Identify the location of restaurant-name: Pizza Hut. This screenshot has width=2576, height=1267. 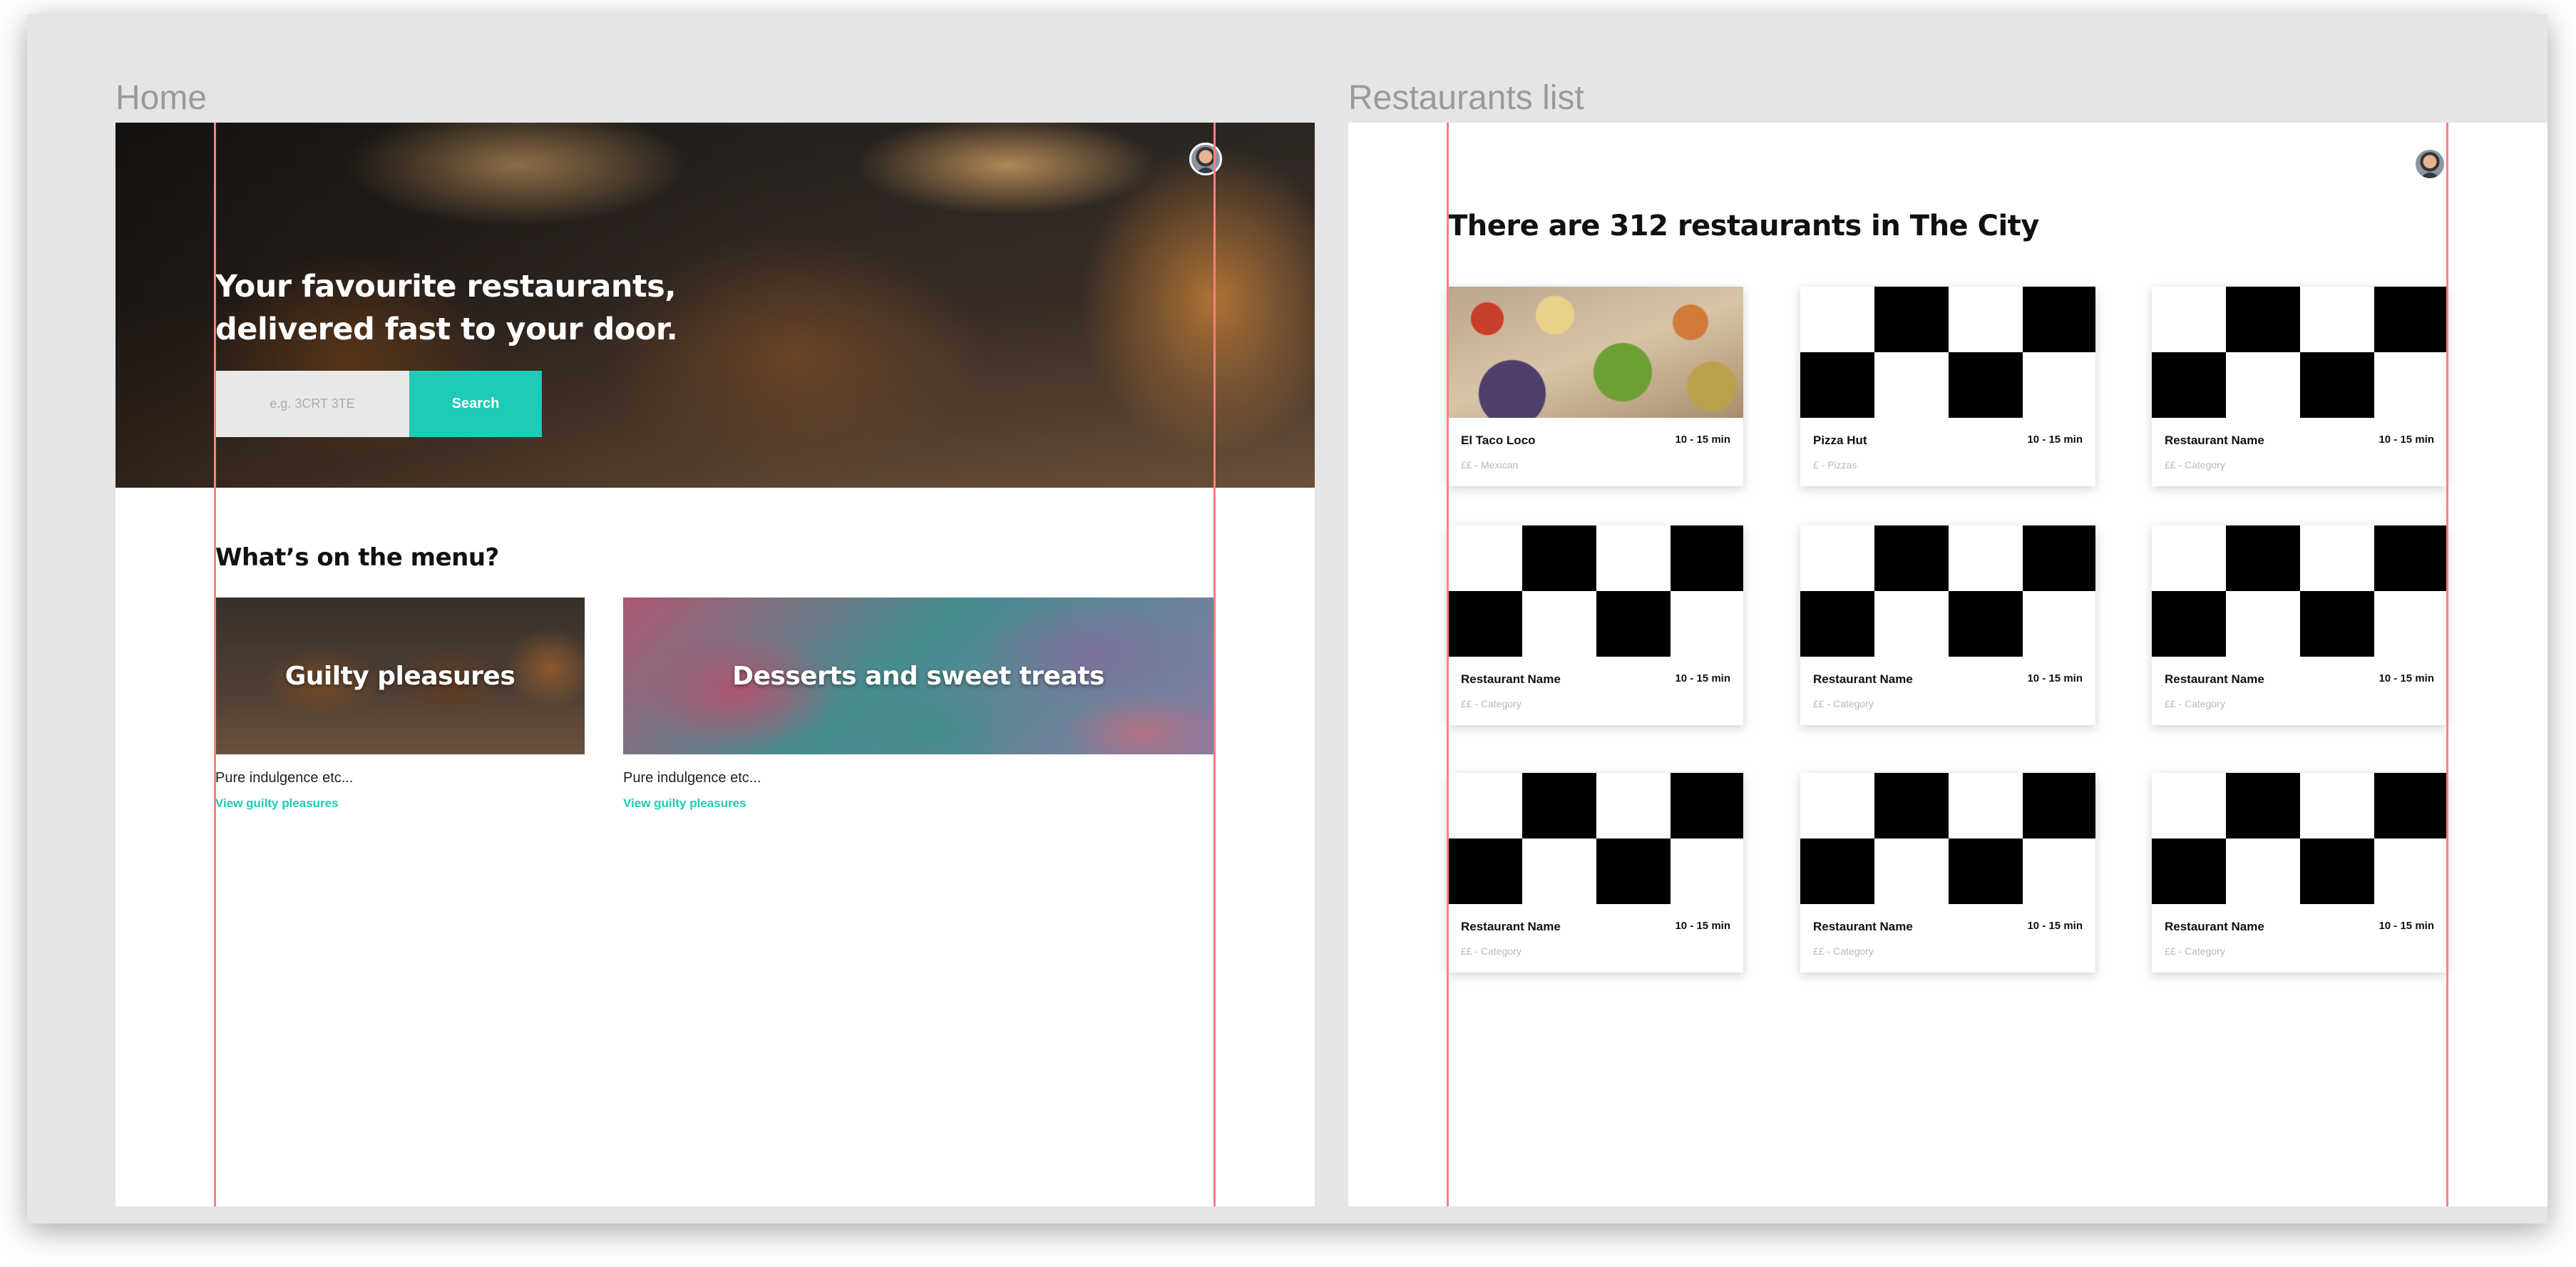
(1840, 441).